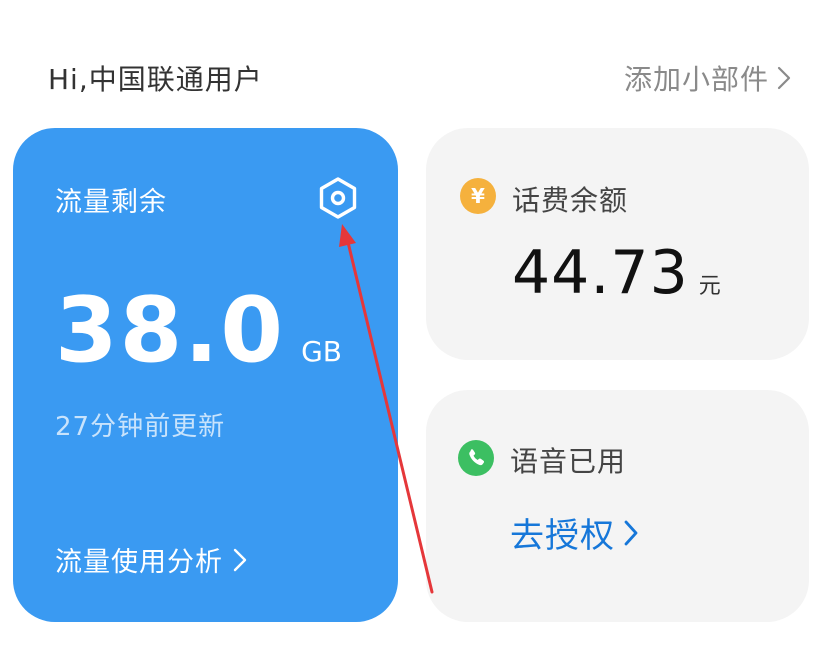 This screenshot has width=831, height=654. I want to click on data-remaining-amount: 38.0 GB, so click(198, 330).